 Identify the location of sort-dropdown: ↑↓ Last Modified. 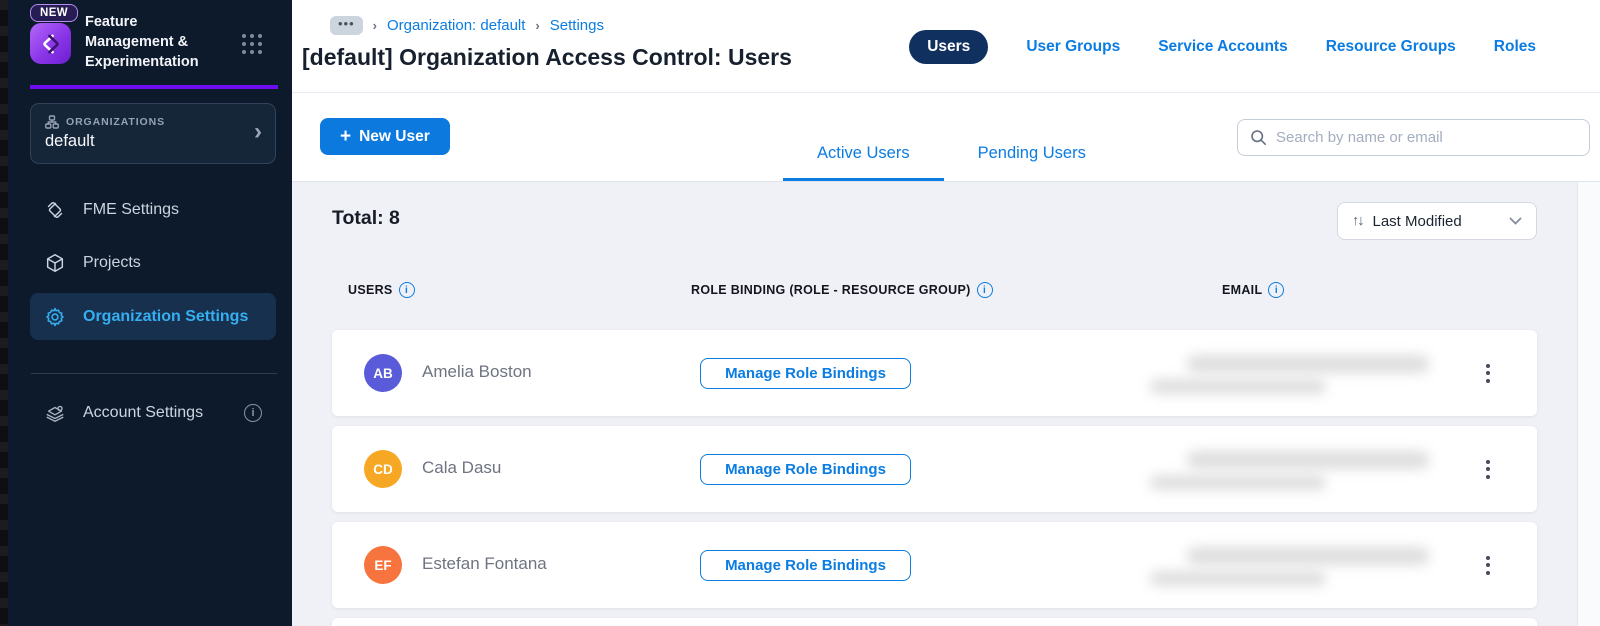
(1437, 221).